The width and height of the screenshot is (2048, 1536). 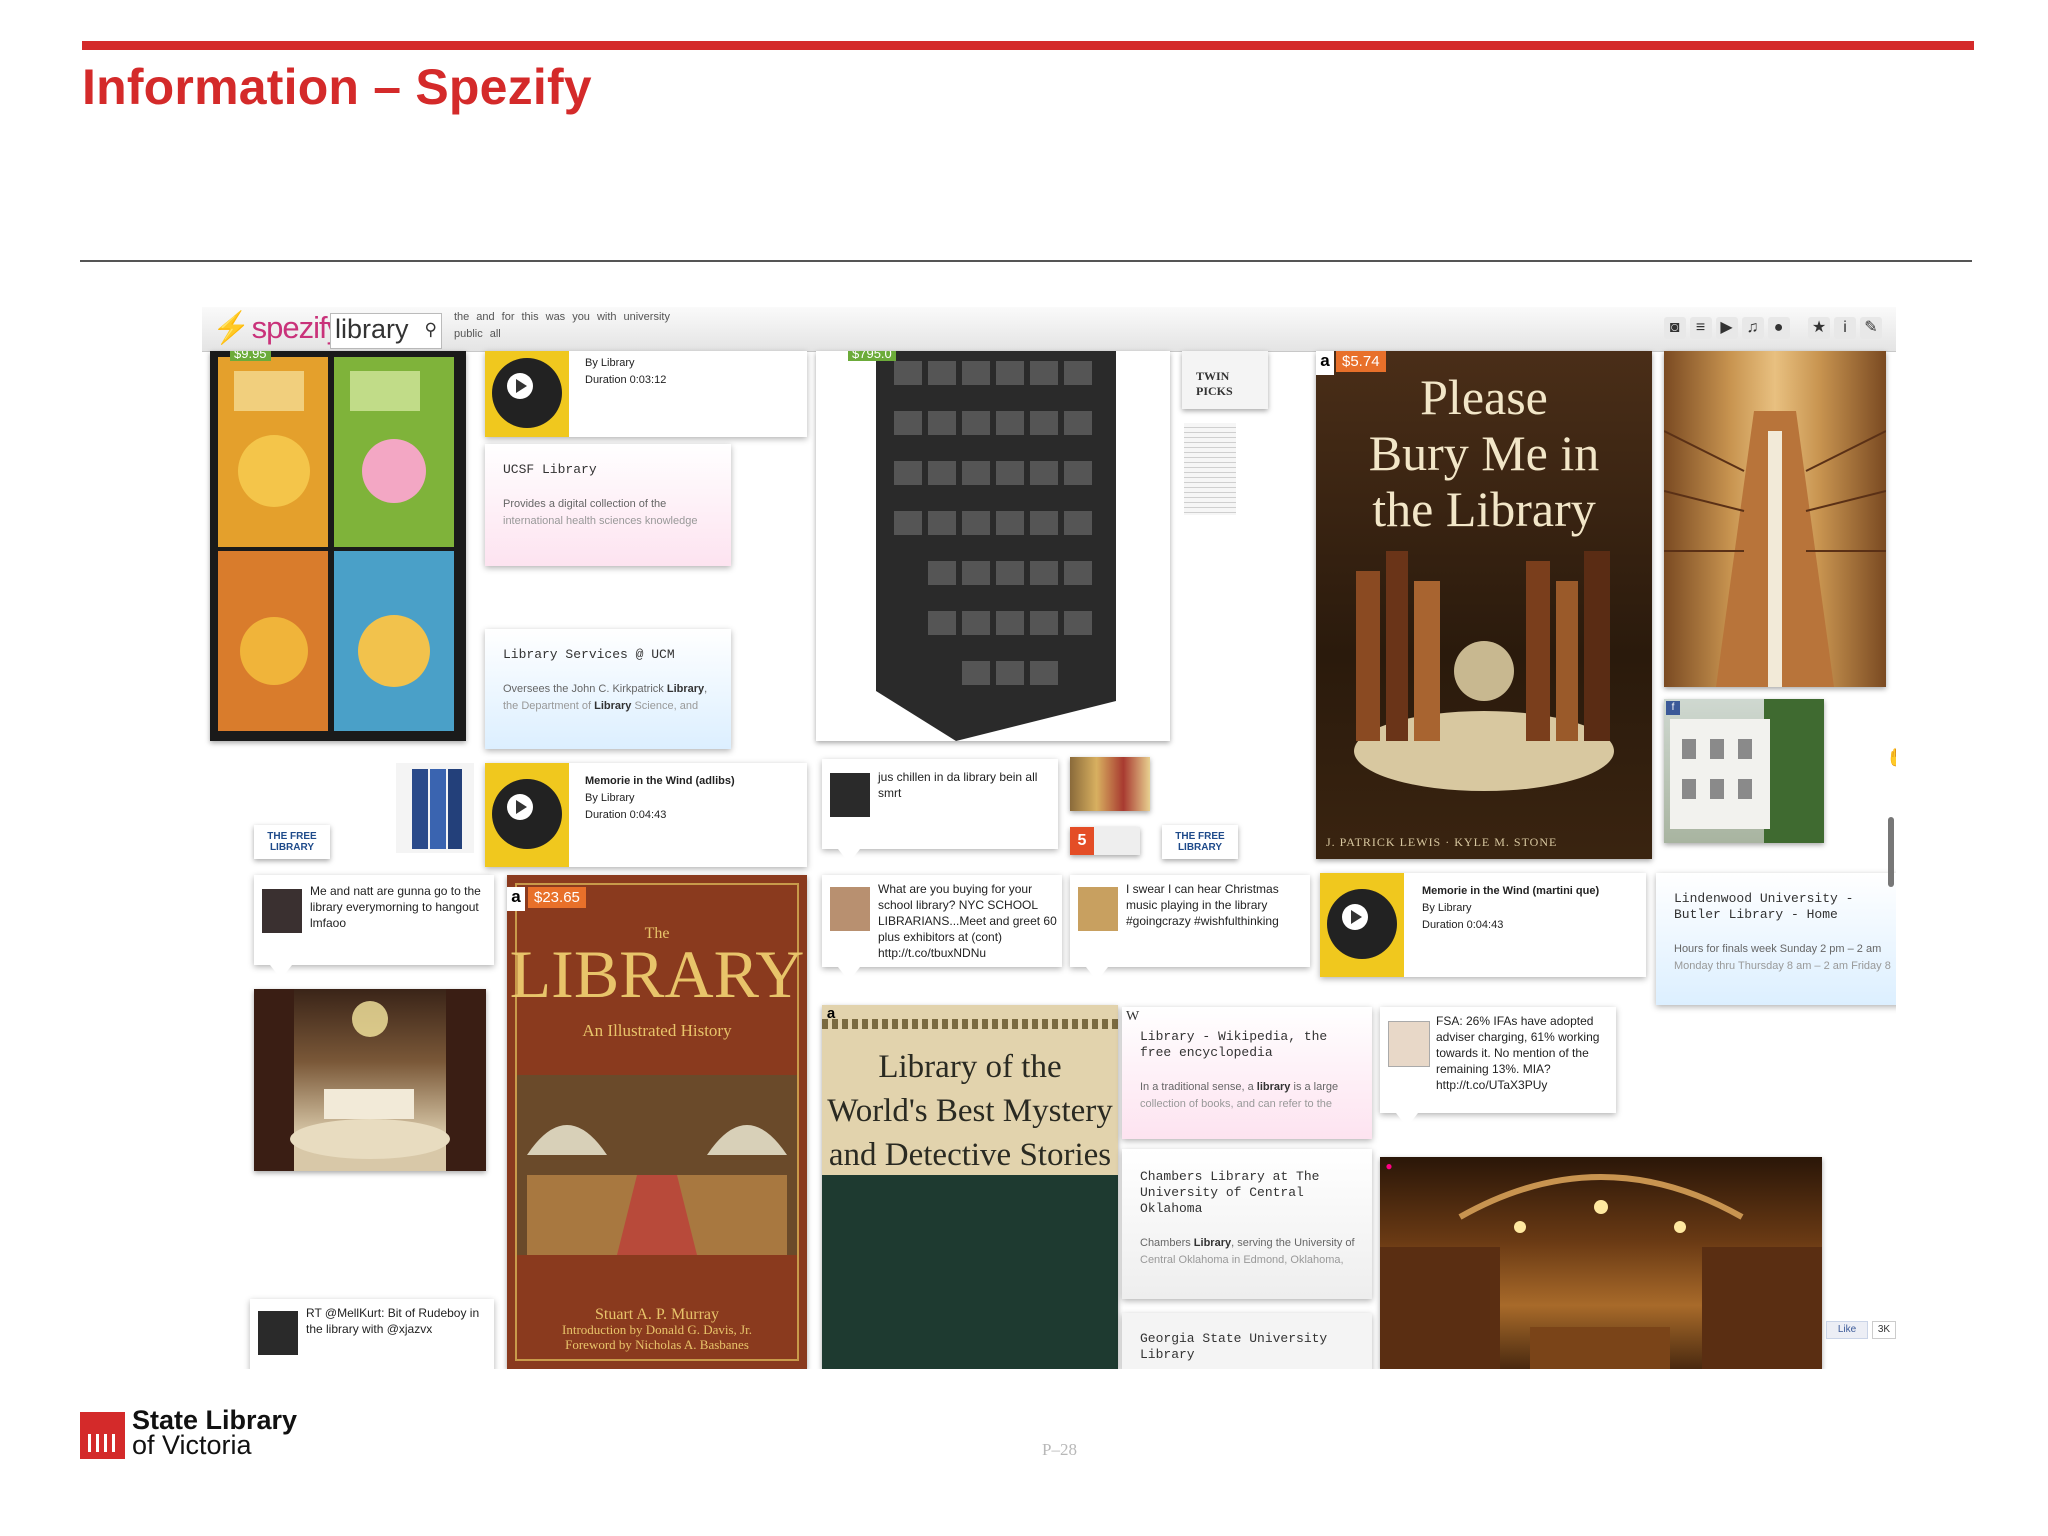 What do you see at coordinates (1891, 757) in the screenshot?
I see `hand-cursor-icon: ✋` at bounding box center [1891, 757].